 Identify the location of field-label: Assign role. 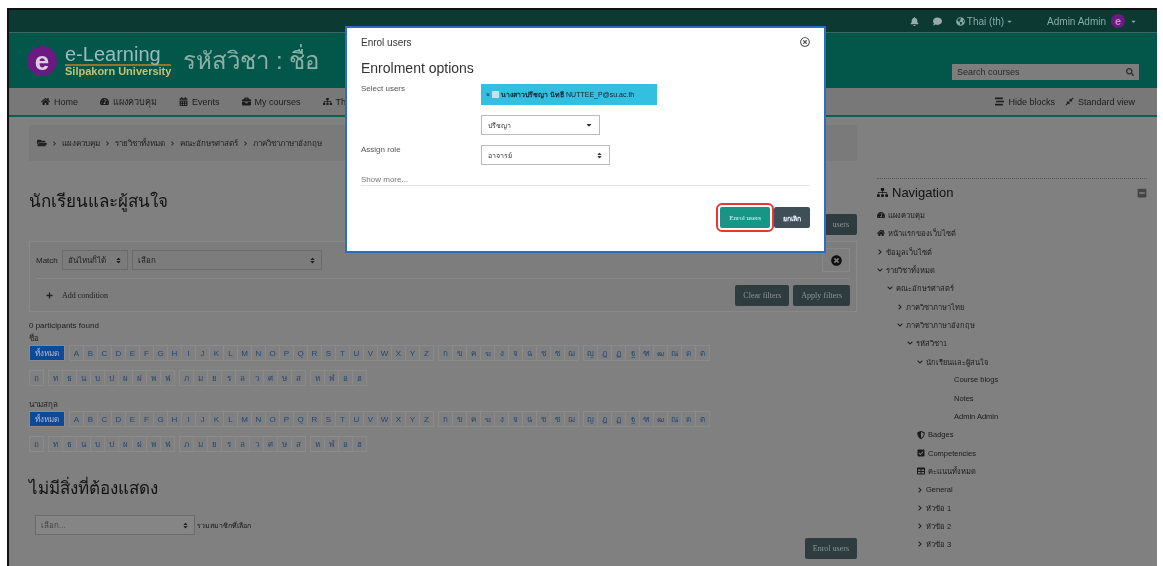
(381, 150).